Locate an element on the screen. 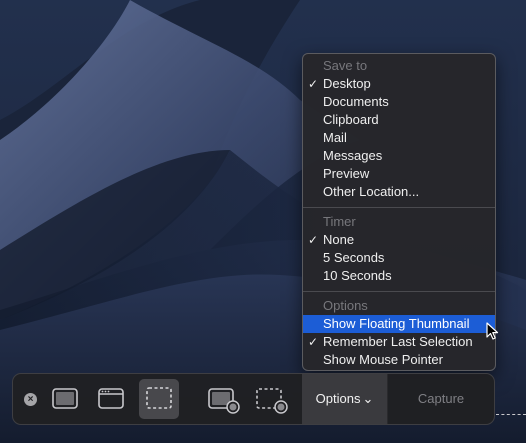  chevron-down-icon: ⌄ is located at coordinates (368, 398).